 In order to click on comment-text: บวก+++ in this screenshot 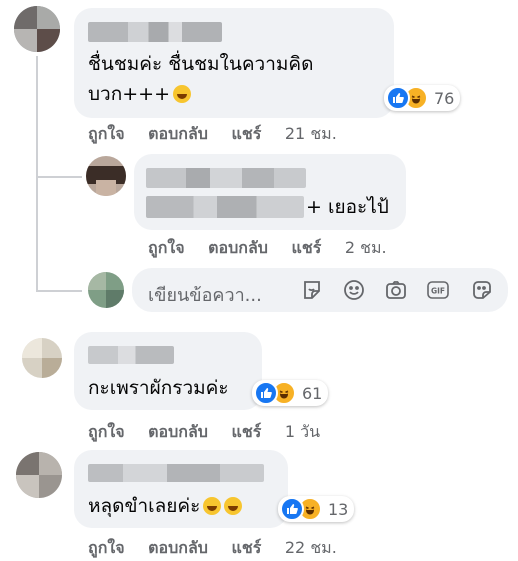, I will do `click(139, 94)`.